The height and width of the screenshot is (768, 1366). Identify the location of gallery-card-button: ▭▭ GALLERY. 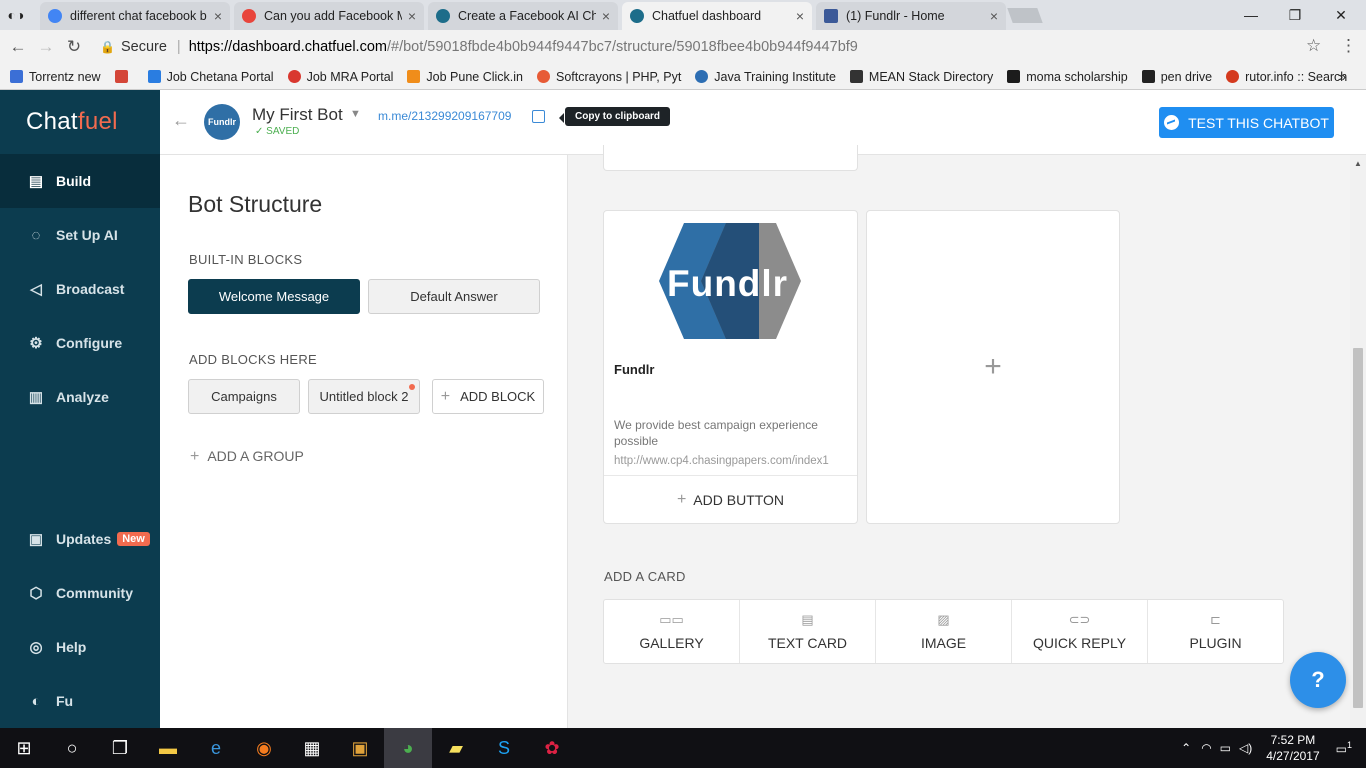
(672, 631).